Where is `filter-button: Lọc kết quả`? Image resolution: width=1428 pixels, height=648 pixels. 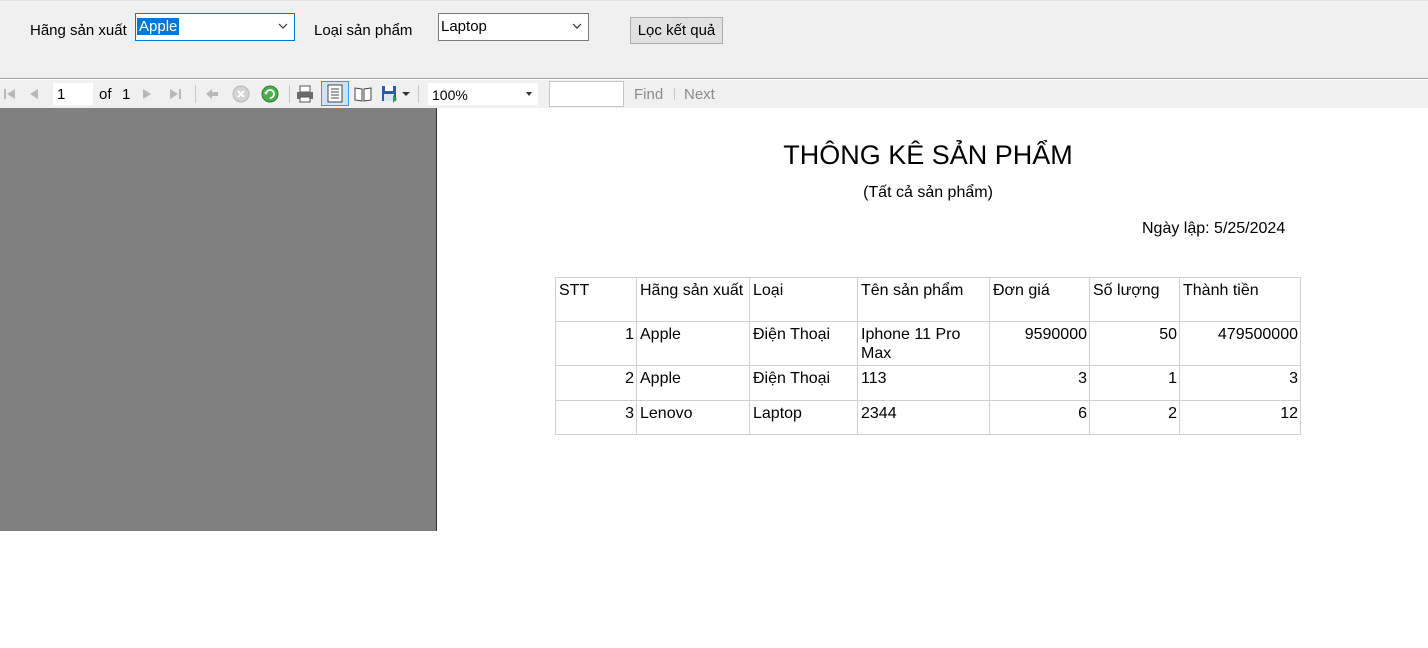
filter-button: Lọc kết quả is located at coordinates (676, 30).